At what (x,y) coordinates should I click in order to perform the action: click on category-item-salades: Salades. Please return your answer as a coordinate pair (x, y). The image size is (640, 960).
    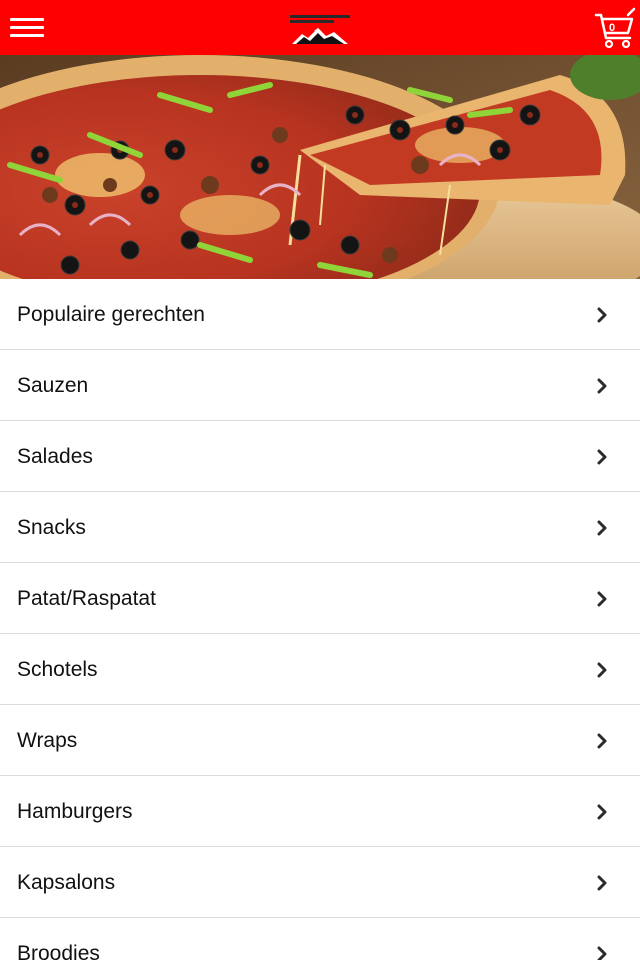
    Looking at the image, I should click on (320, 456).